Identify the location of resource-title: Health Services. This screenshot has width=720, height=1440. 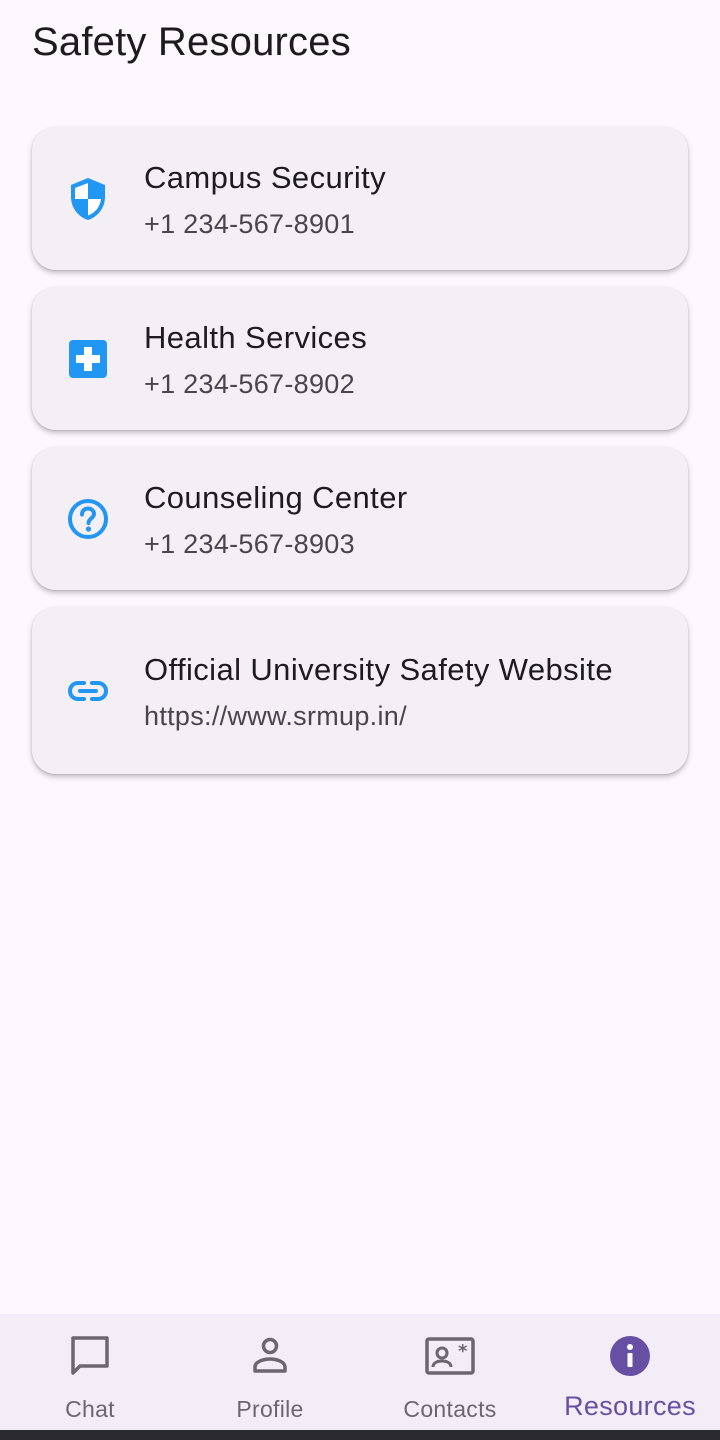
(256, 337).